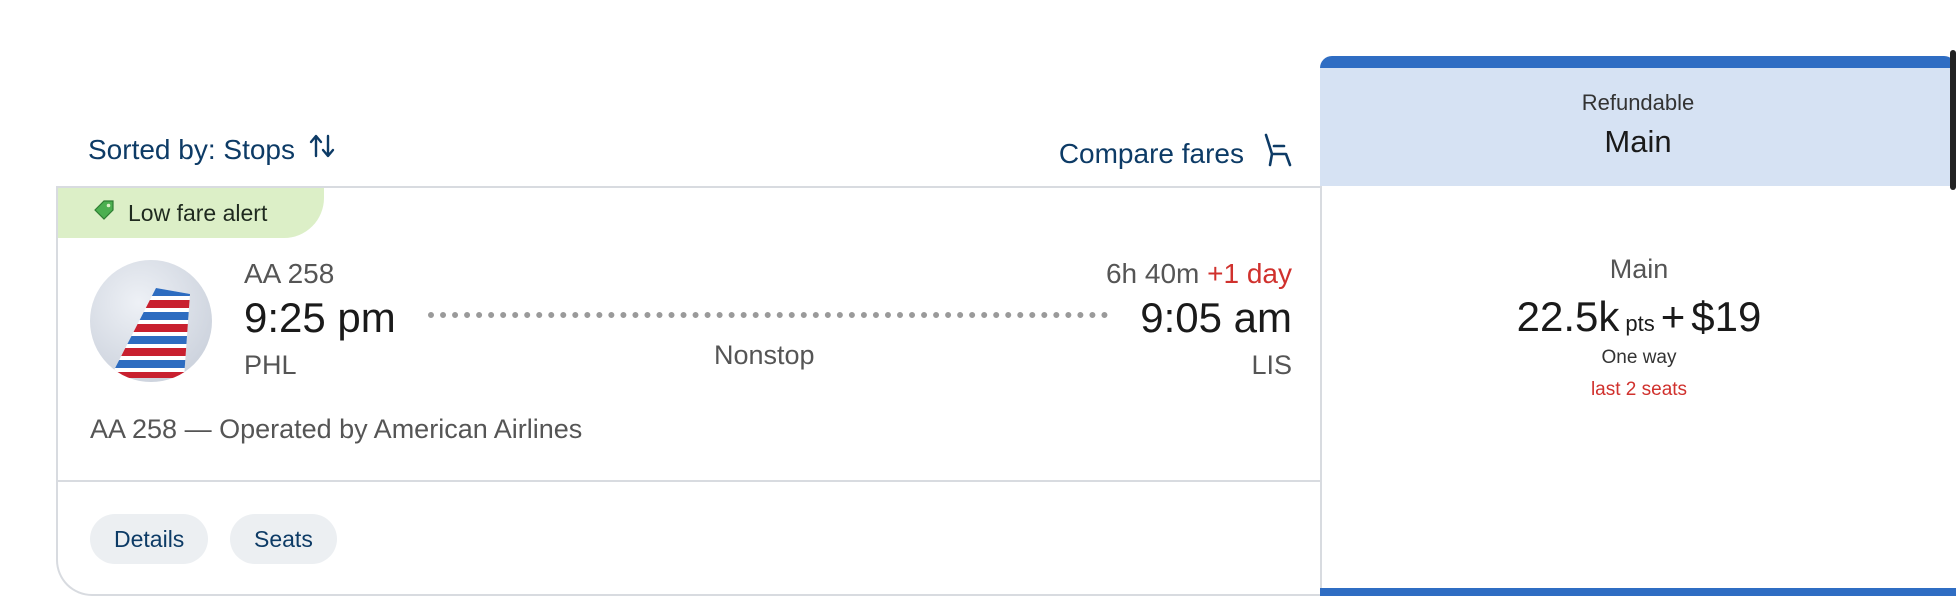  What do you see at coordinates (270, 365) in the screenshot?
I see `departure-airport: PHL` at bounding box center [270, 365].